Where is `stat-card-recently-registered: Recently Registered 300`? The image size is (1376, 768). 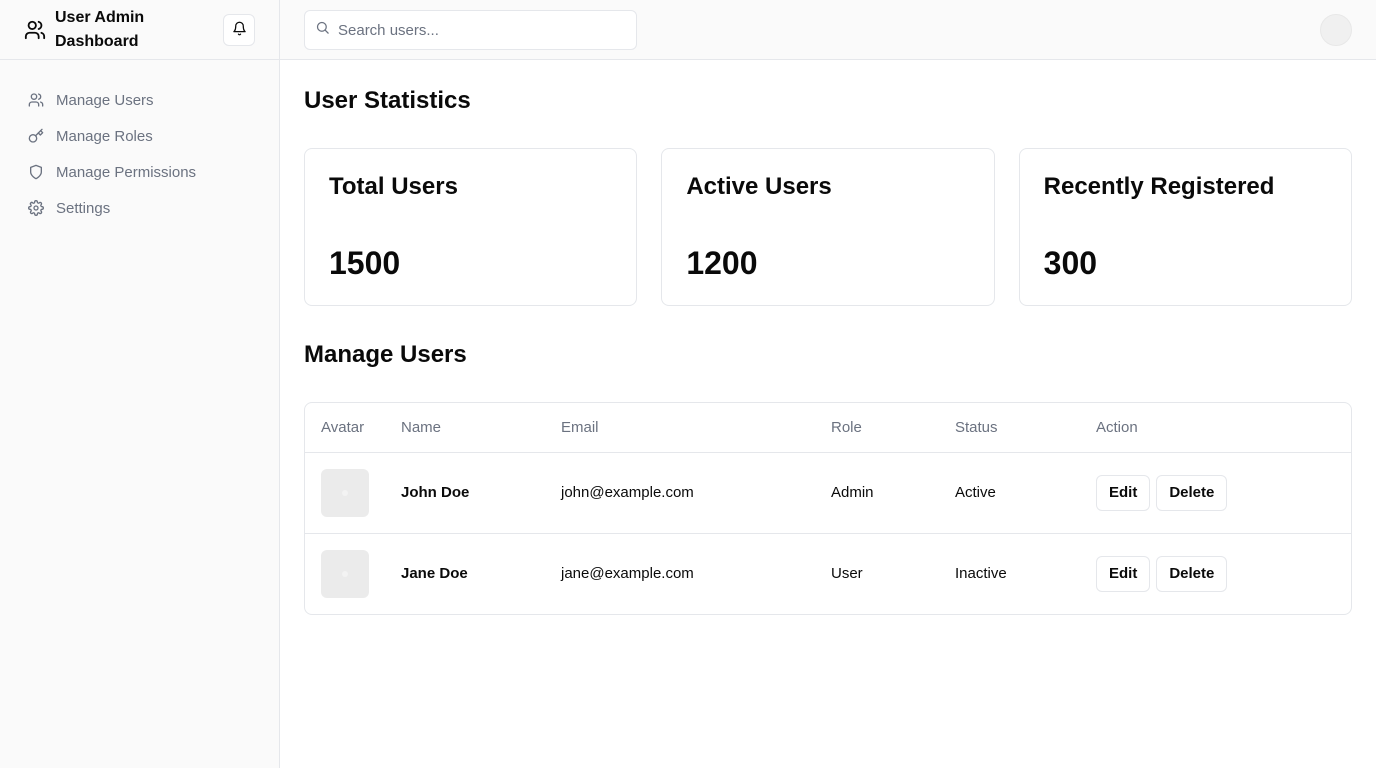 stat-card-recently-registered: Recently Registered 300 is located at coordinates (1185, 227).